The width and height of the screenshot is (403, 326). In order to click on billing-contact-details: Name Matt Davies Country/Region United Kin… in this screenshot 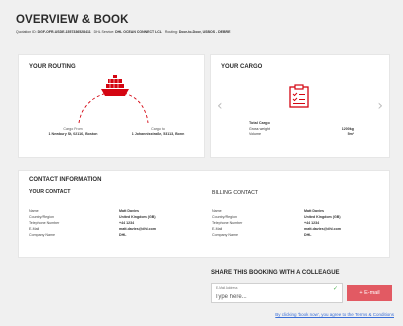, I will do `click(297, 224)`.